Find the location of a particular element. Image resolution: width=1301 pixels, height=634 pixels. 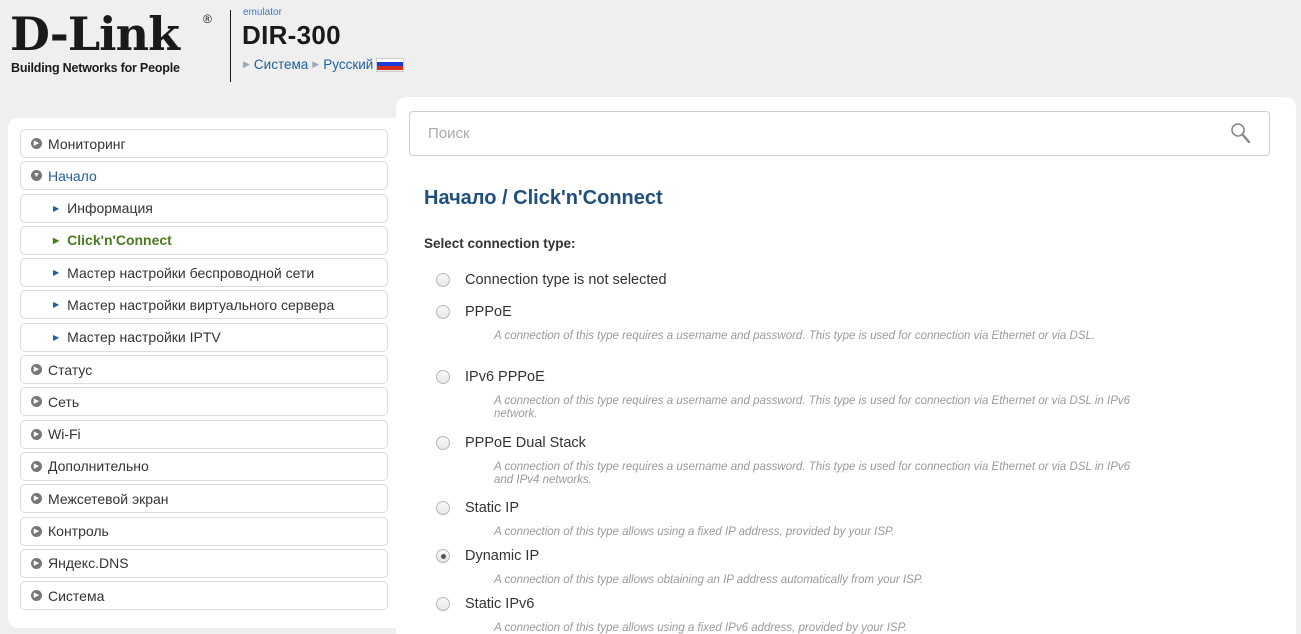

sidebar-item-label: Сеть is located at coordinates (64, 401).